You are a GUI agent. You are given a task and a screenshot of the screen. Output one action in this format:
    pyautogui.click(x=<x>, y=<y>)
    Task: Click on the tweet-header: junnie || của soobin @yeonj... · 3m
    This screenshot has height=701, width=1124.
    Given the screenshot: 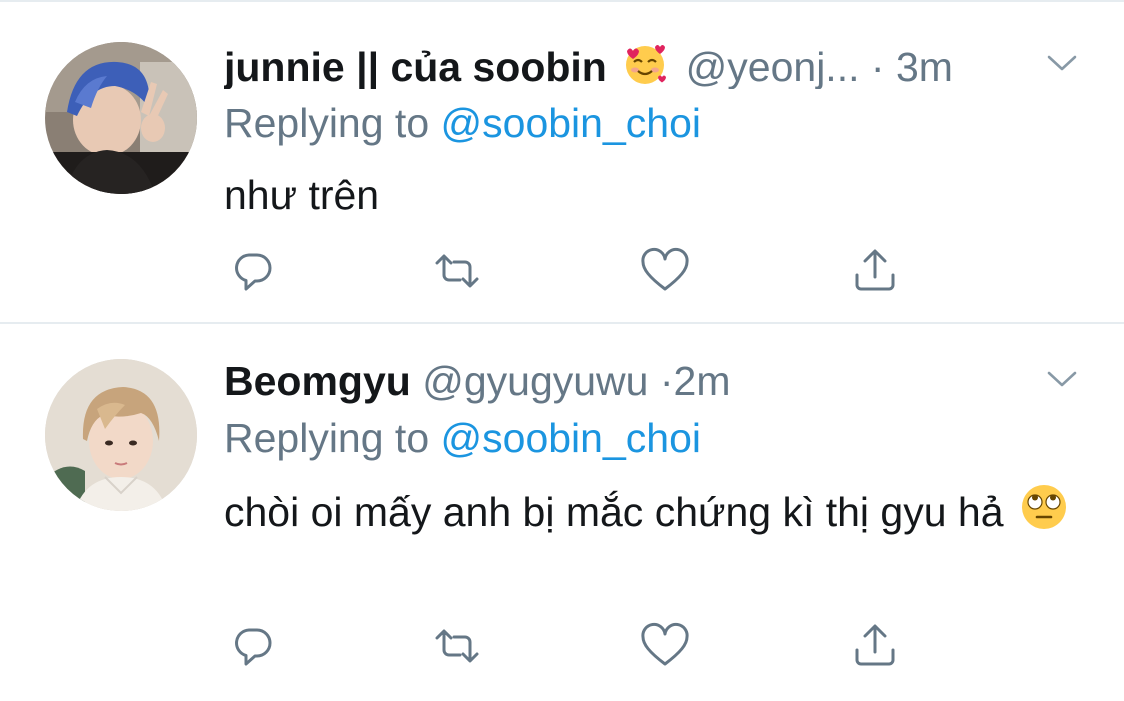 What is the action you would take?
    pyautogui.click(x=614, y=65)
    